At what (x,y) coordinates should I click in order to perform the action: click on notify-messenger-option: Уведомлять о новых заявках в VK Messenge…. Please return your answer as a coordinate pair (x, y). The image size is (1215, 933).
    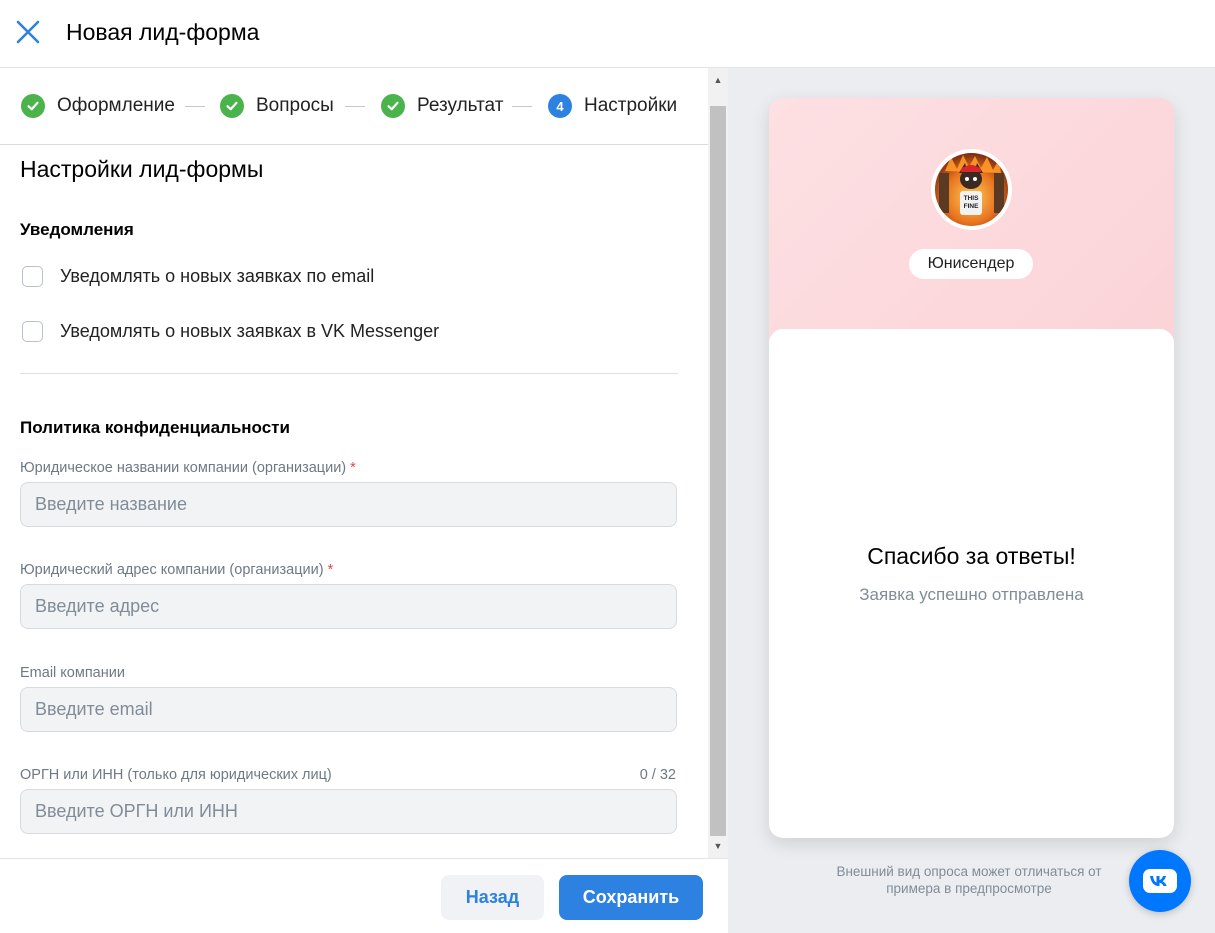
    Looking at the image, I should click on (230, 331).